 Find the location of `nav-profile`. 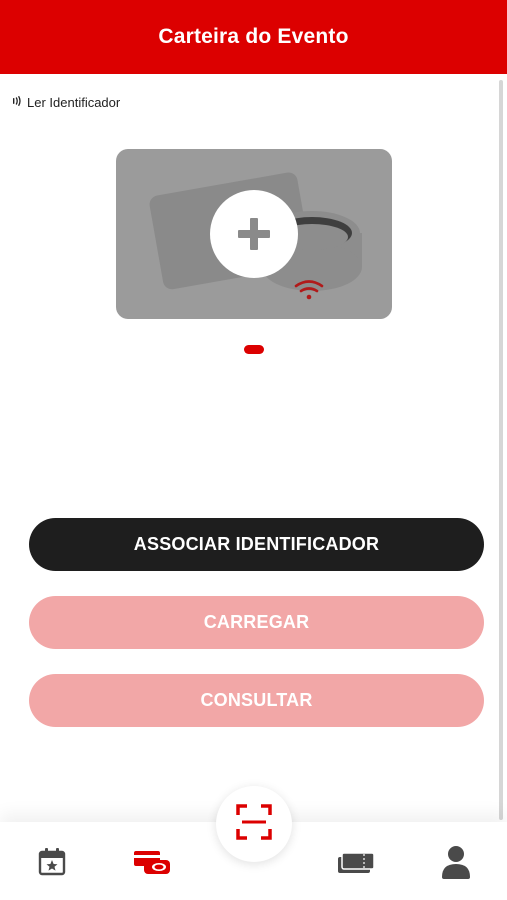

nav-profile is located at coordinates (456, 864).